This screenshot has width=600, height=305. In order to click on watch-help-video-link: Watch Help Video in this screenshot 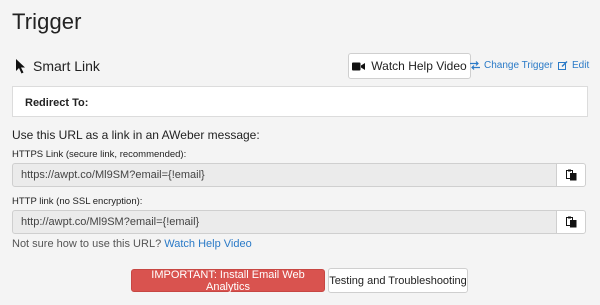, I will do `click(207, 244)`.